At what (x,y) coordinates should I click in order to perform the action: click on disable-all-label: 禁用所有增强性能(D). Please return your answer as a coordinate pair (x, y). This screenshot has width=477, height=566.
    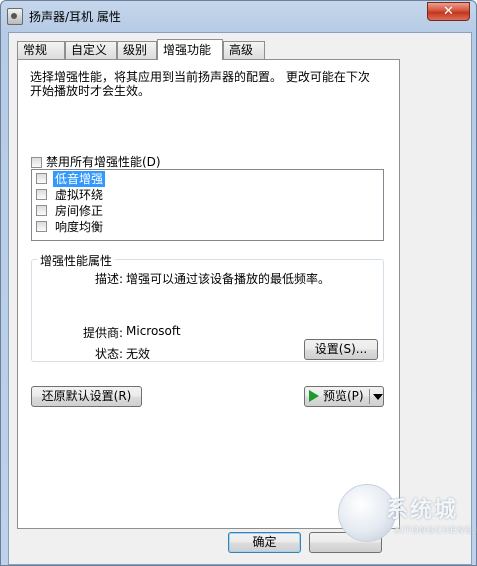
    Looking at the image, I should click on (103, 162).